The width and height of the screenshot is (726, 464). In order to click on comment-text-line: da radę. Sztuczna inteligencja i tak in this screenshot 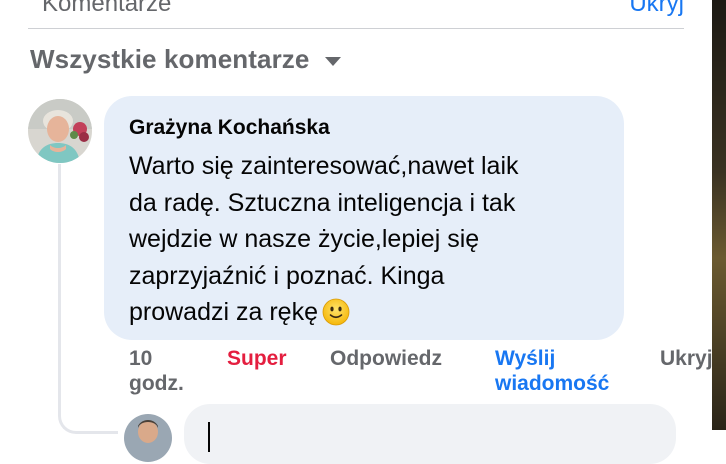, I will do `click(322, 202)`.